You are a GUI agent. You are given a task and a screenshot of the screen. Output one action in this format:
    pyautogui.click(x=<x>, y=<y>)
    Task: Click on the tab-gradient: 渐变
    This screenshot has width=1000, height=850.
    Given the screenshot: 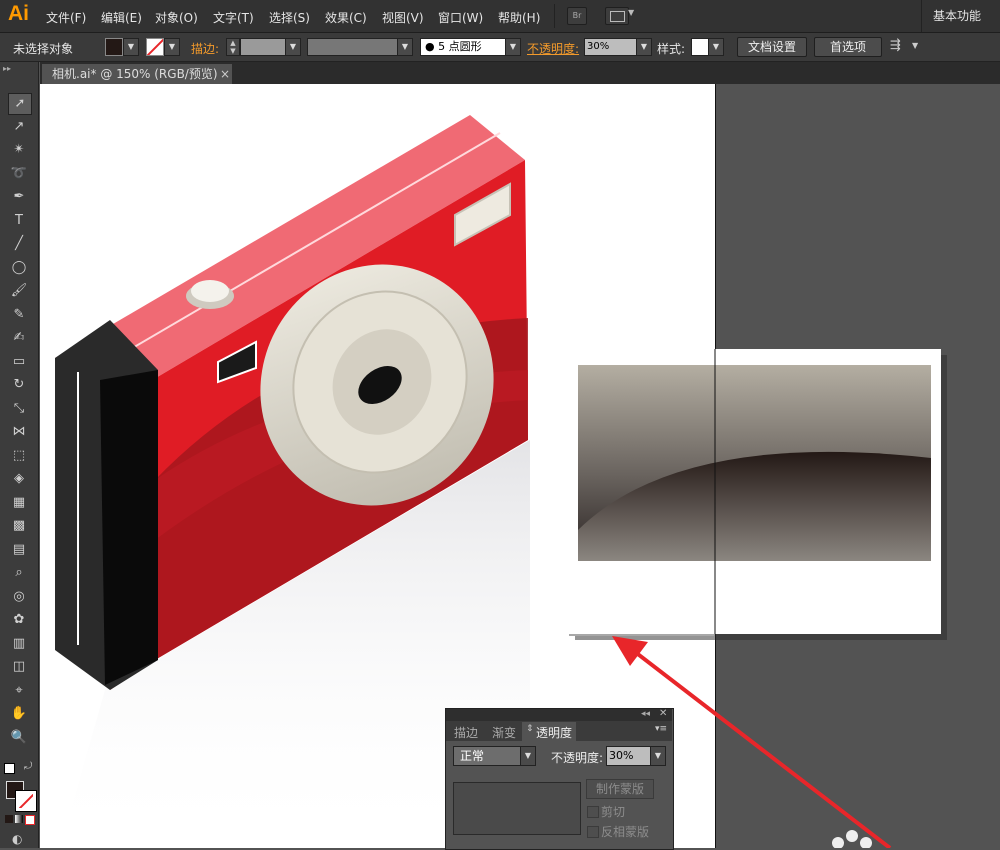 What is the action you would take?
    pyautogui.click(x=504, y=732)
    